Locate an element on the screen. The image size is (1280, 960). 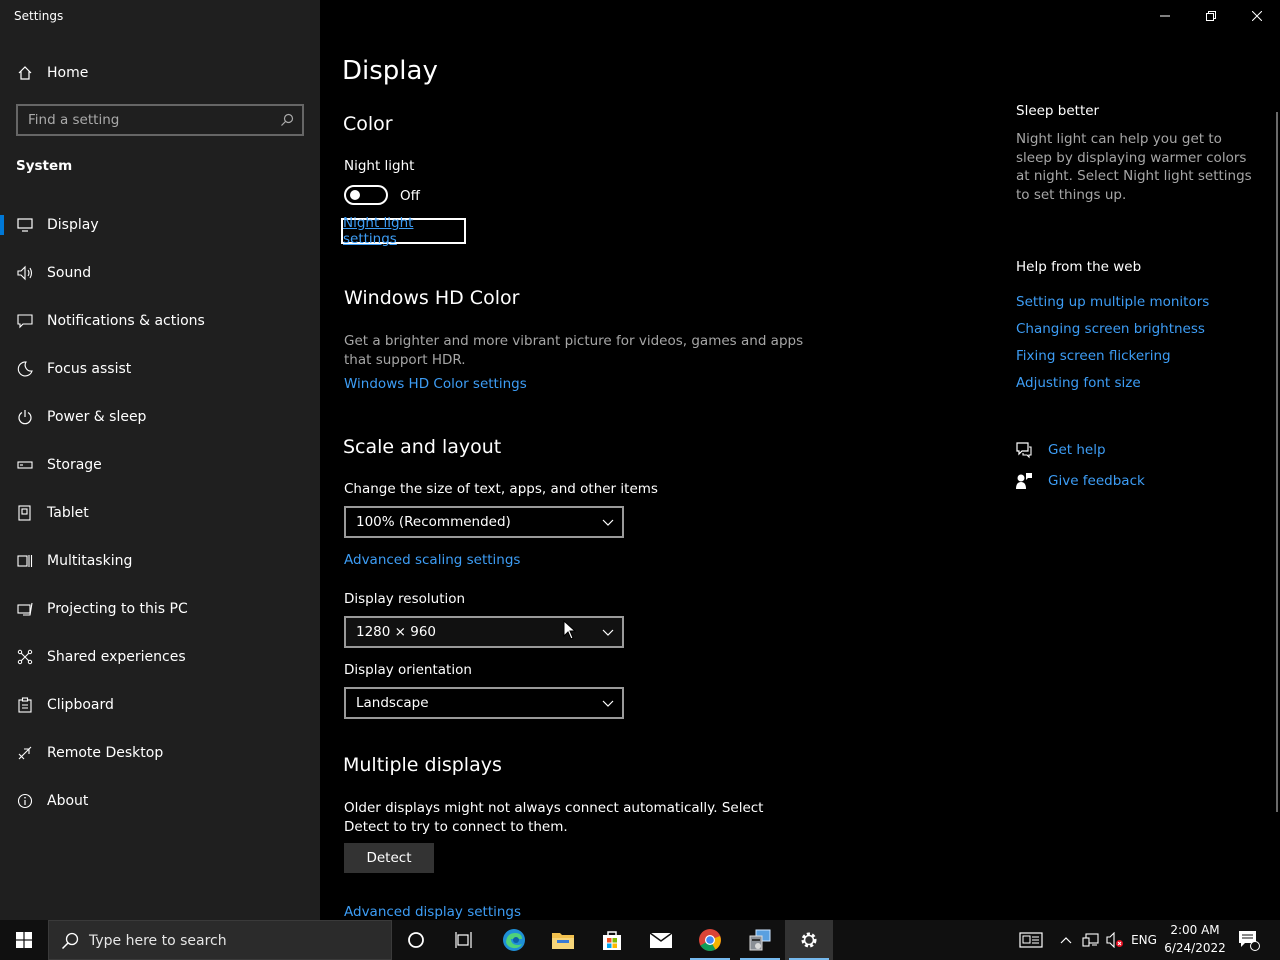
sidebar-item-label: Shared experiences is located at coordinates (116, 657).